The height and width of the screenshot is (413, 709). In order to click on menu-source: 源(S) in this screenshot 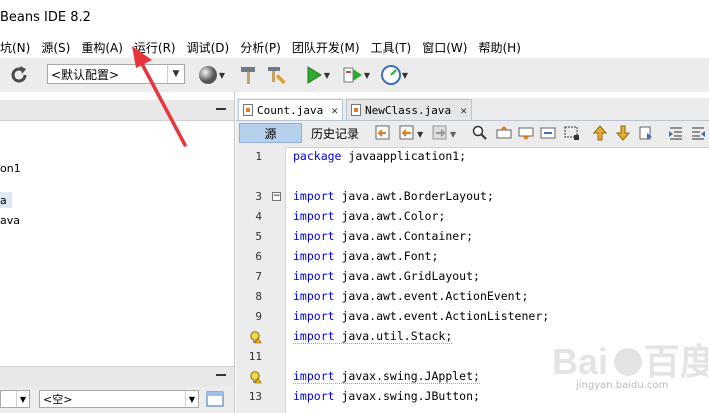, I will do `click(58, 47)`.